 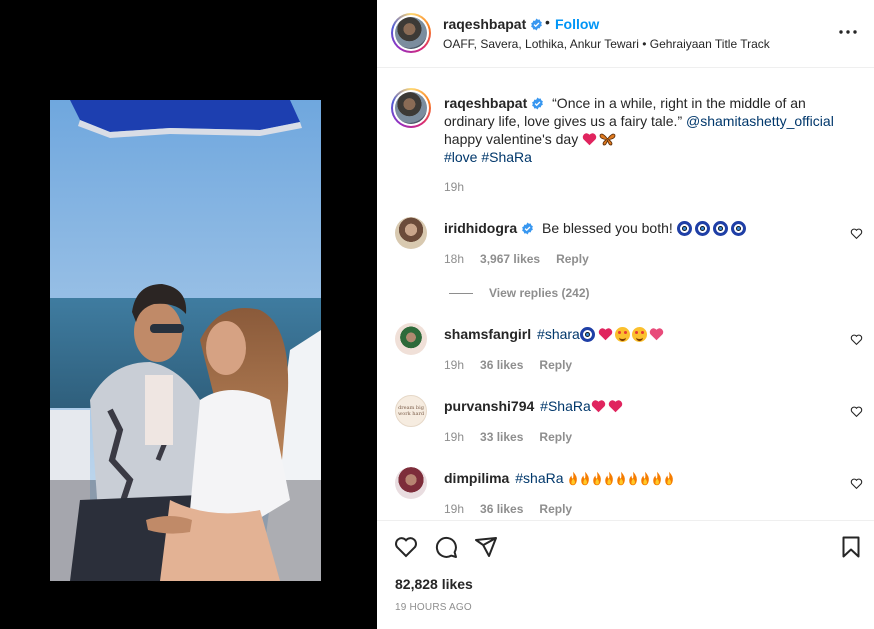 What do you see at coordinates (539, 478) in the screenshot?
I see `comment-hashtag-link: #shaRa` at bounding box center [539, 478].